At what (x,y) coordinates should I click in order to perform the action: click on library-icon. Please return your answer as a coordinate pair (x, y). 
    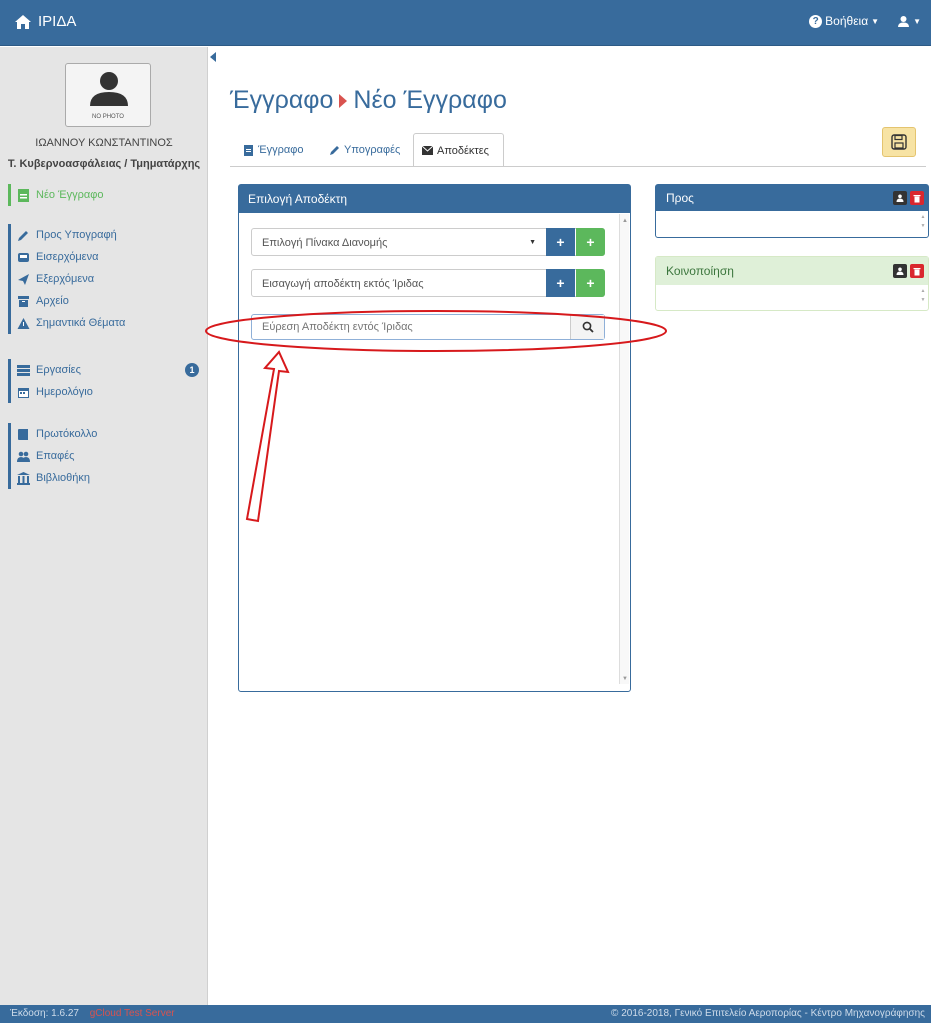
    Looking at the image, I should click on (23, 478).